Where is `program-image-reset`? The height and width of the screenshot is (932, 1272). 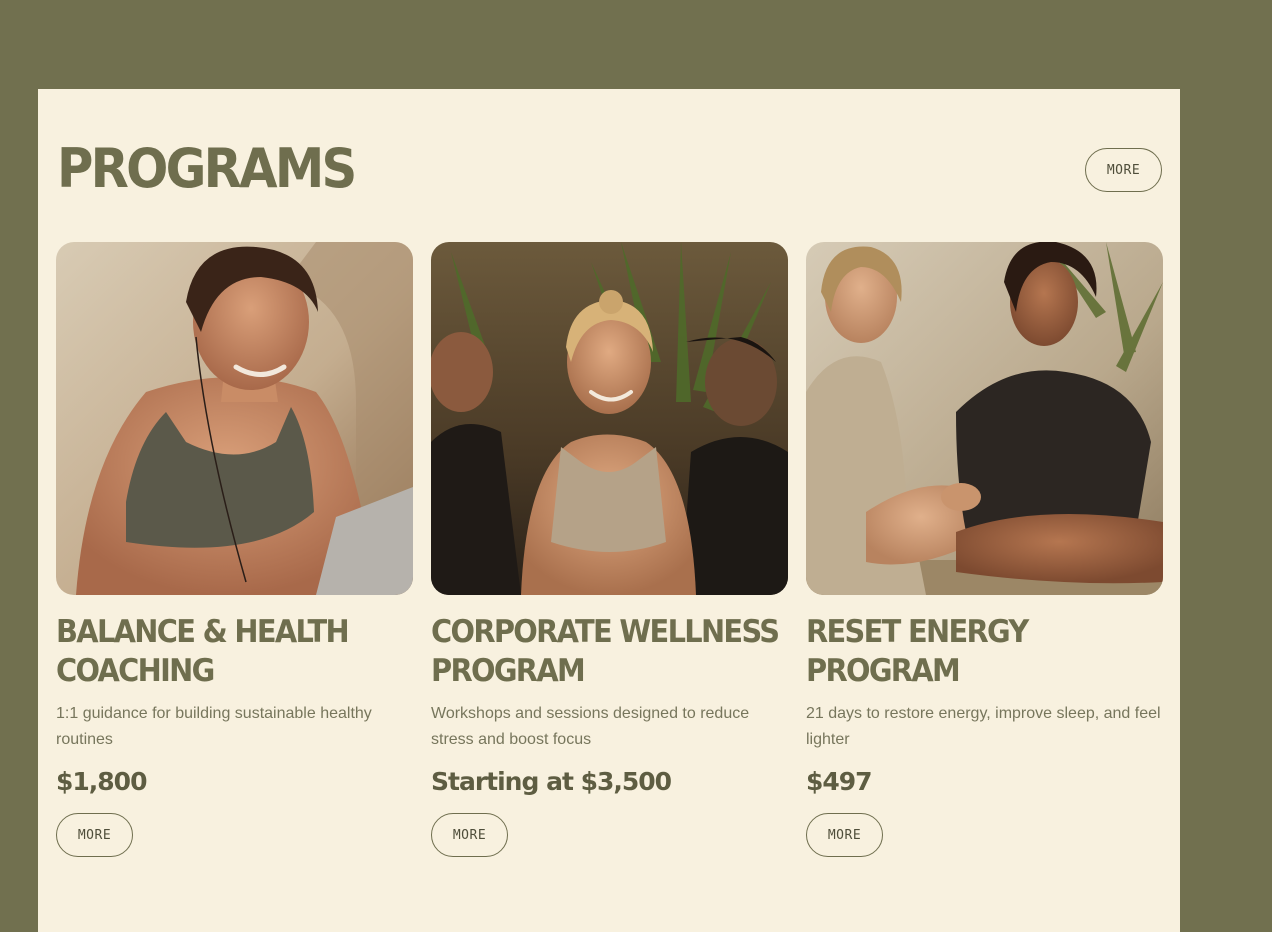
program-image-reset is located at coordinates (984, 418).